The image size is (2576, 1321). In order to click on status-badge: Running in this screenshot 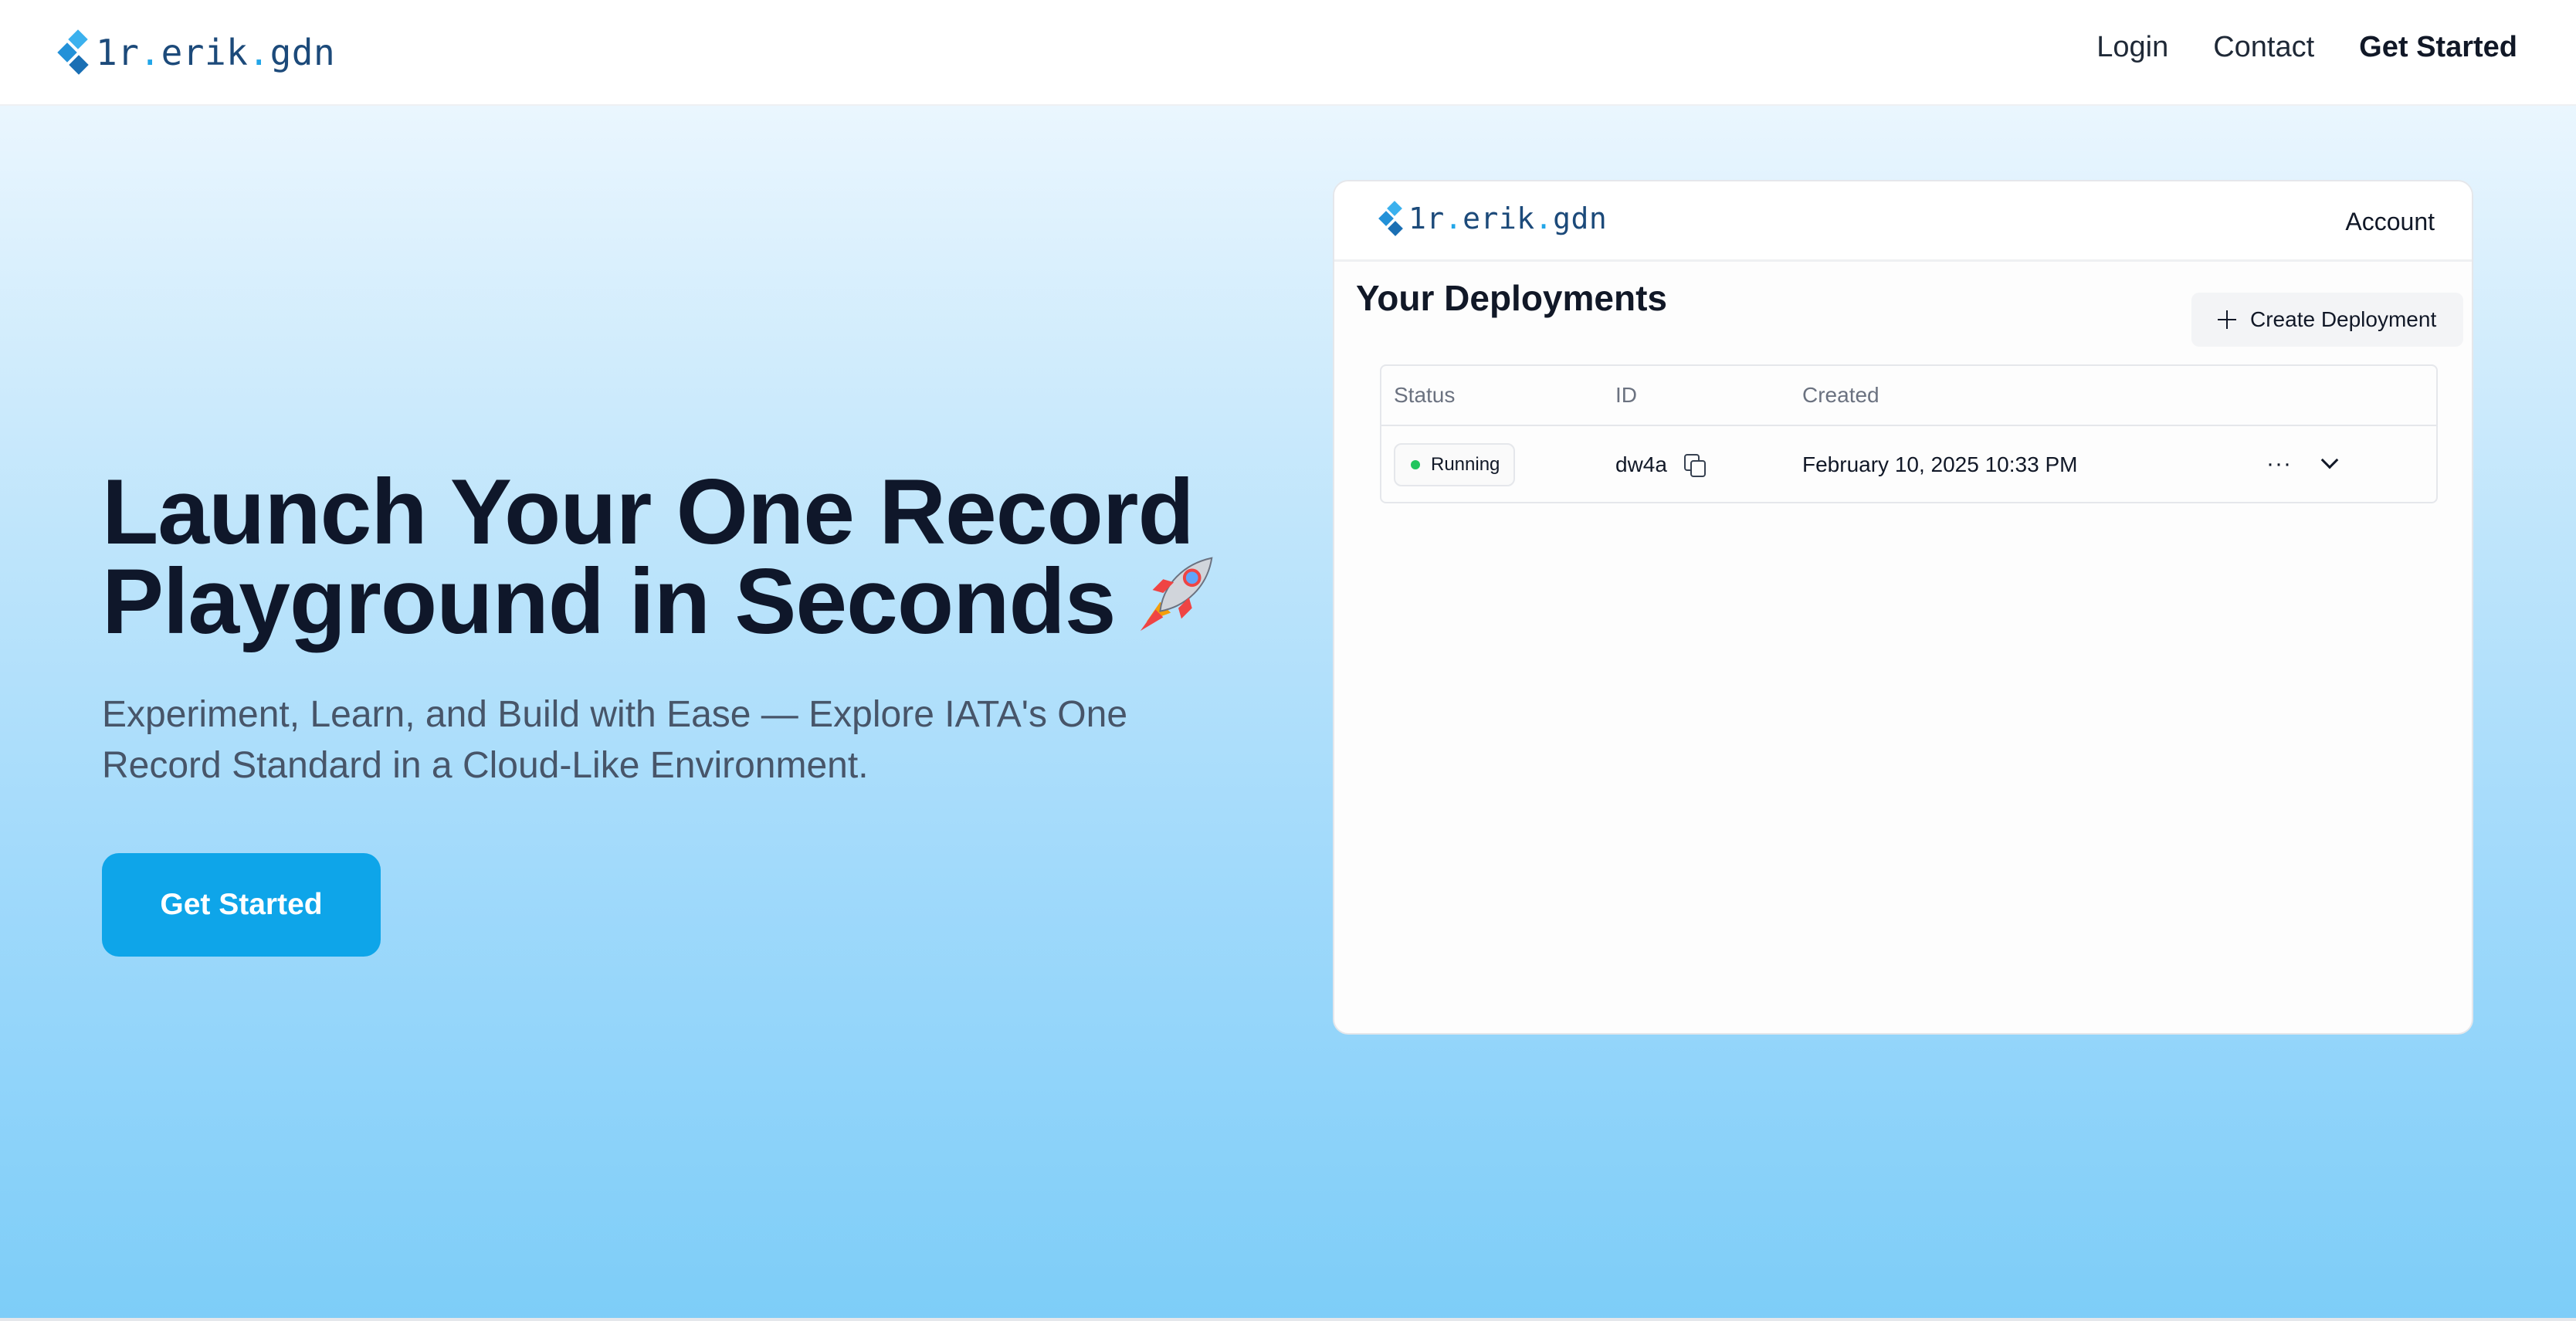, I will do `click(1455, 464)`.